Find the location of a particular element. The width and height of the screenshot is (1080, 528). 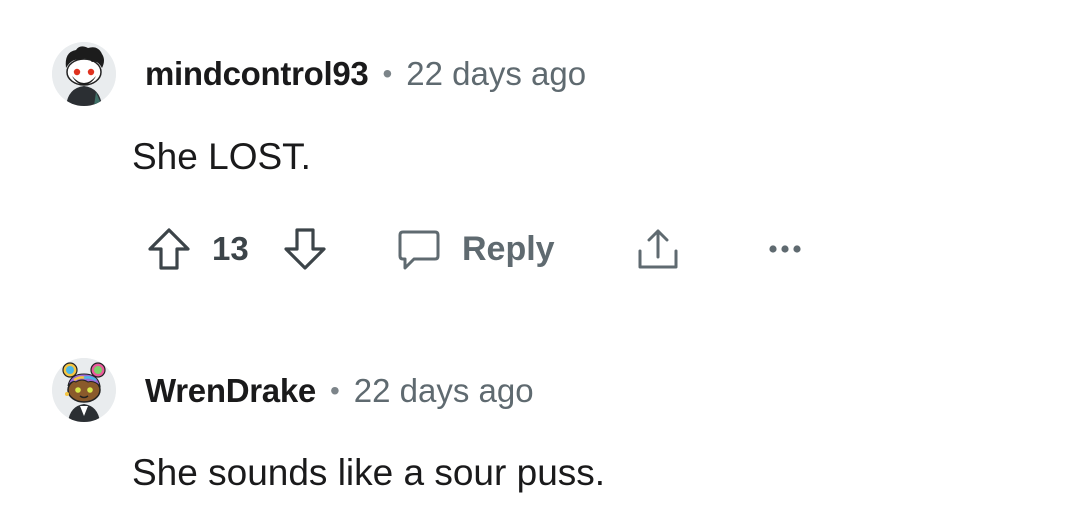

reply-label: Reply is located at coordinates (508, 248).